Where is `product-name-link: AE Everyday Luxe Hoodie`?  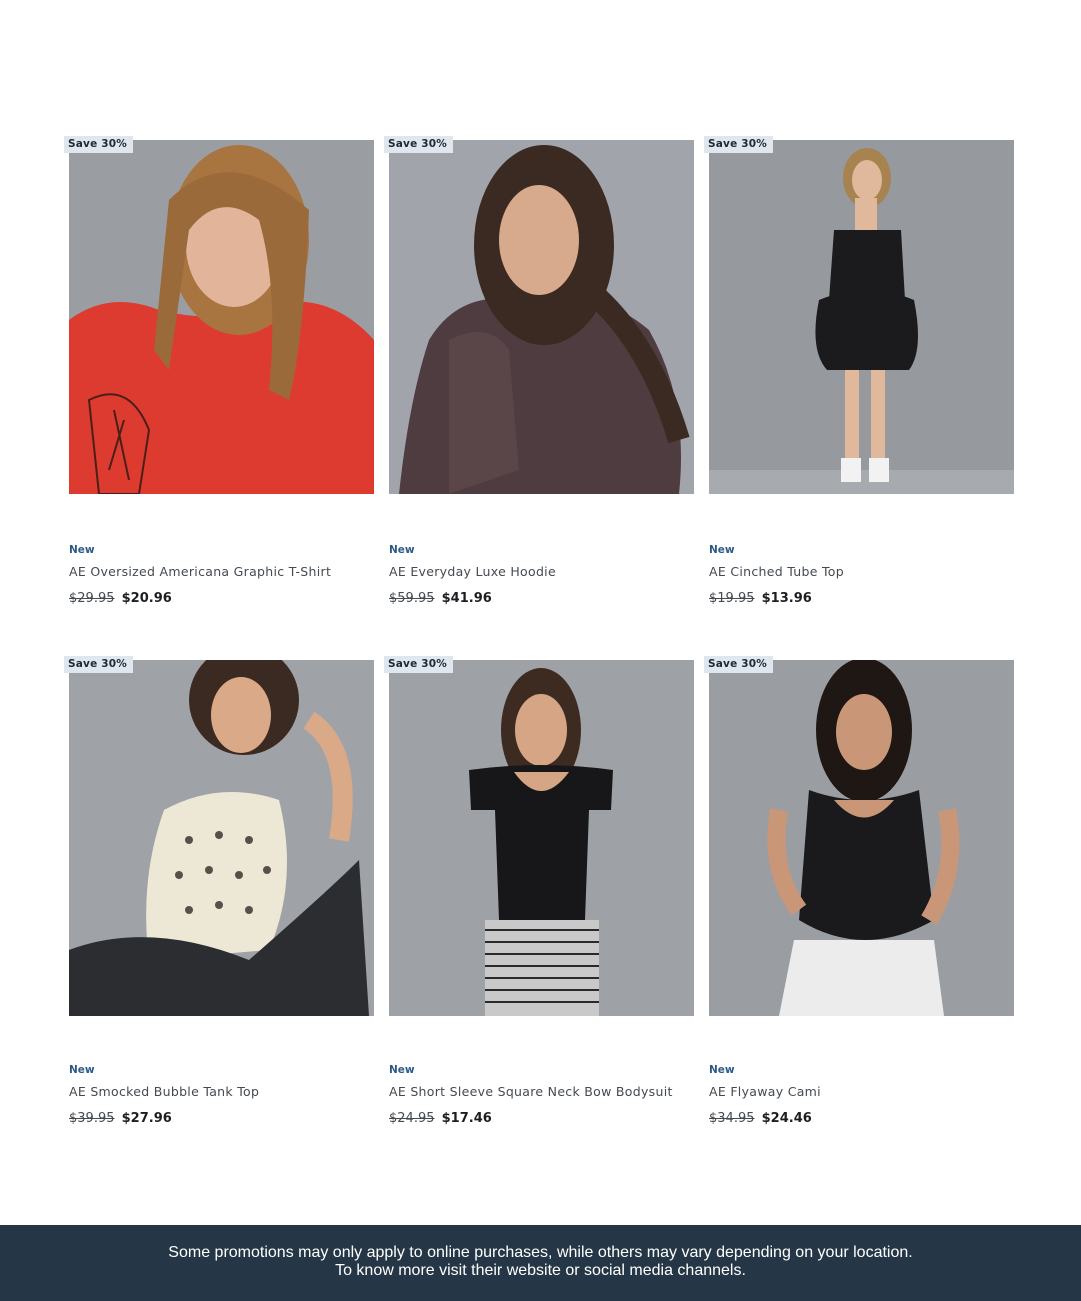 product-name-link: AE Everyday Luxe Hoodie is located at coordinates (472, 571).